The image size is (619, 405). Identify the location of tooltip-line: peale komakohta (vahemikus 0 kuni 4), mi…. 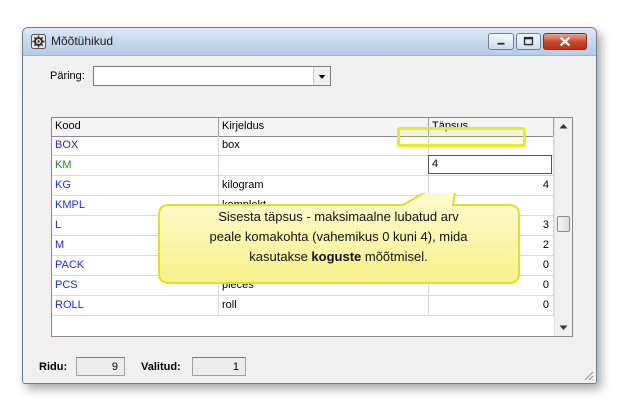
(338, 236).